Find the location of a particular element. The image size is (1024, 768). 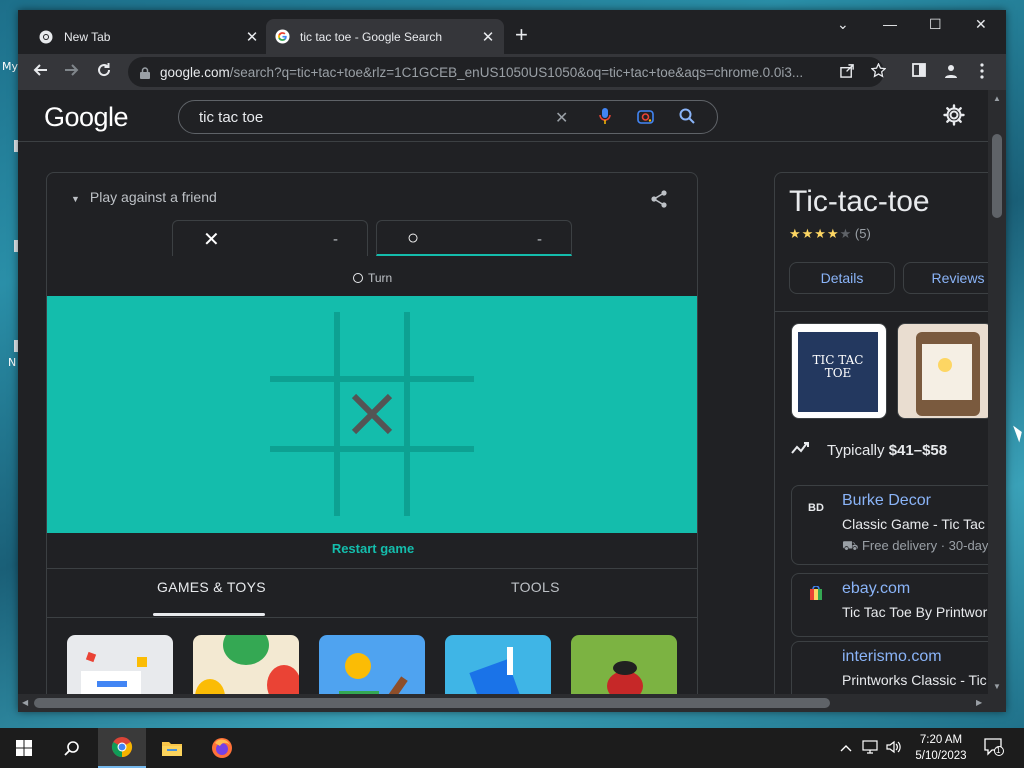

taskbar-file-explorer is located at coordinates (172, 748).